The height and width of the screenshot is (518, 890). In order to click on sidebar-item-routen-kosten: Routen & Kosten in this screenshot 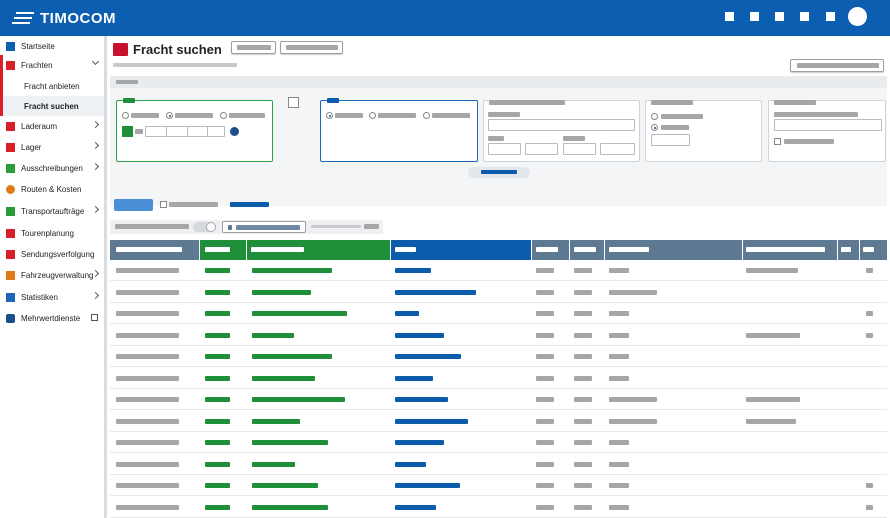, I will do `click(52, 189)`.